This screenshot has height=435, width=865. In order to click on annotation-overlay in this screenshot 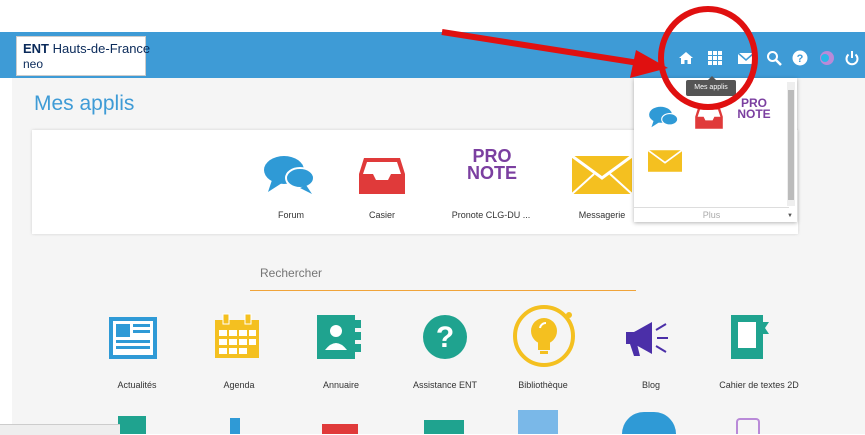, I will do `click(599, 58)`.